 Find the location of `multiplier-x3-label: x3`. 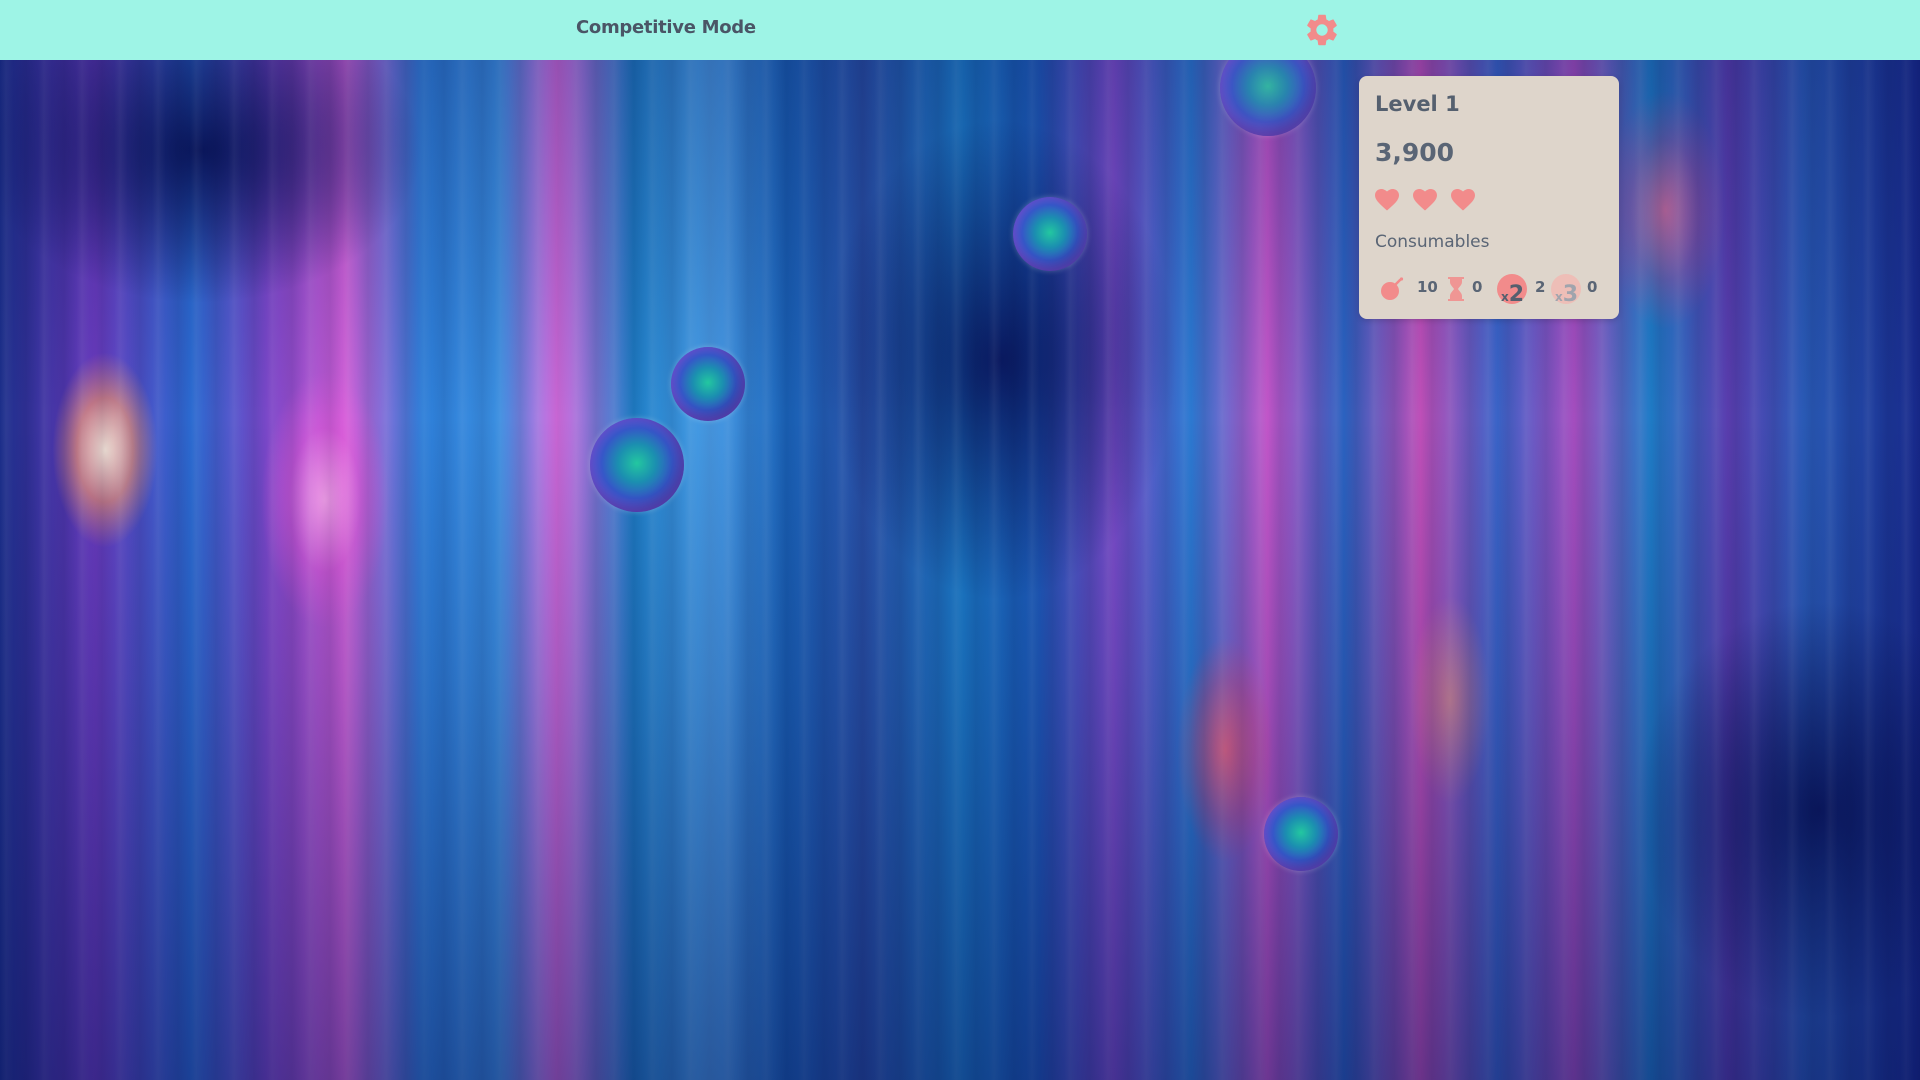

multiplier-x3-label: x3 is located at coordinates (1566, 294).